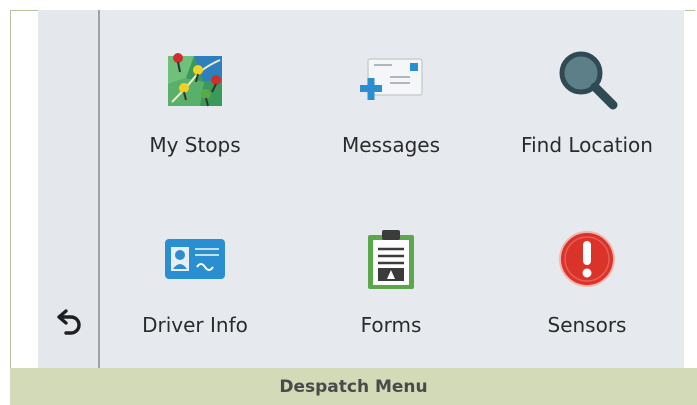 Image resolution: width=697 pixels, height=405 pixels. What do you see at coordinates (587, 325) in the screenshot?
I see `menu-item-label: Sensors` at bounding box center [587, 325].